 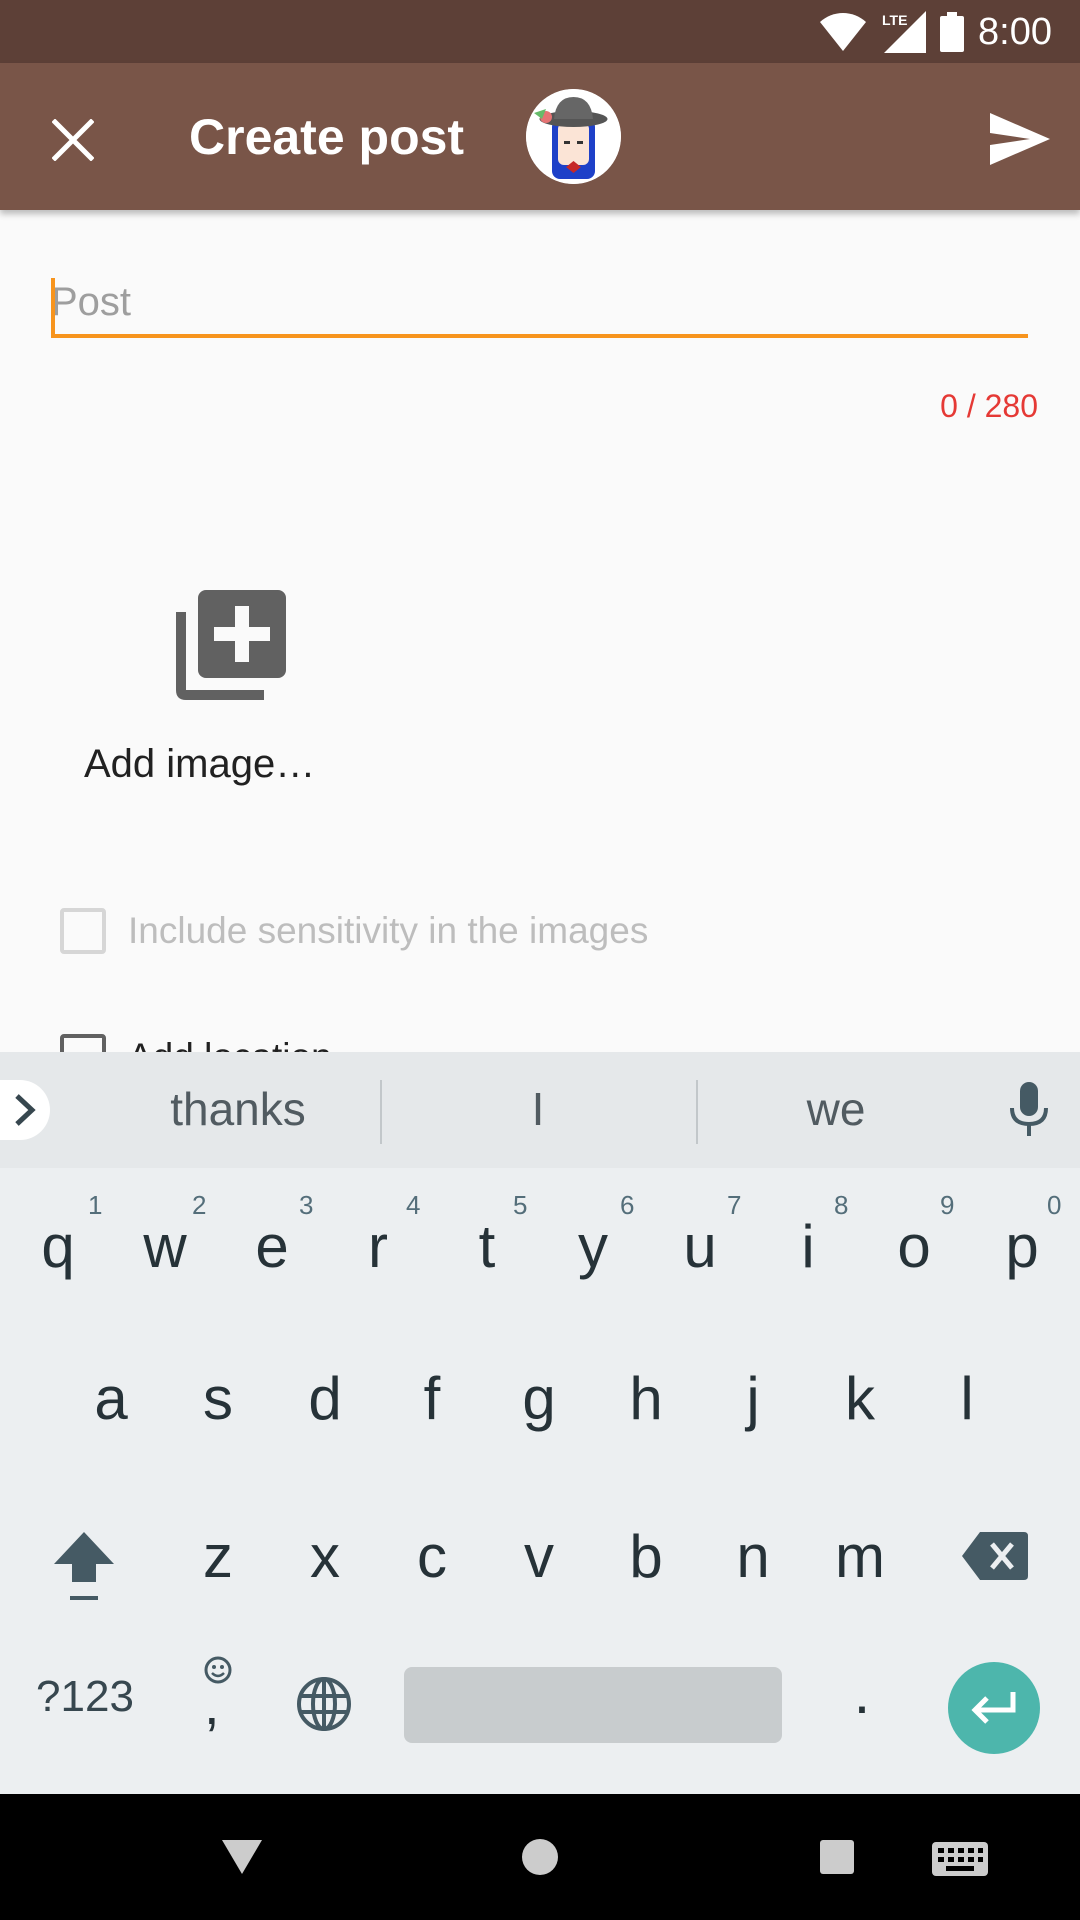 I want to click on suggestion-strip: thanks I we, so click(x=540, y=1110).